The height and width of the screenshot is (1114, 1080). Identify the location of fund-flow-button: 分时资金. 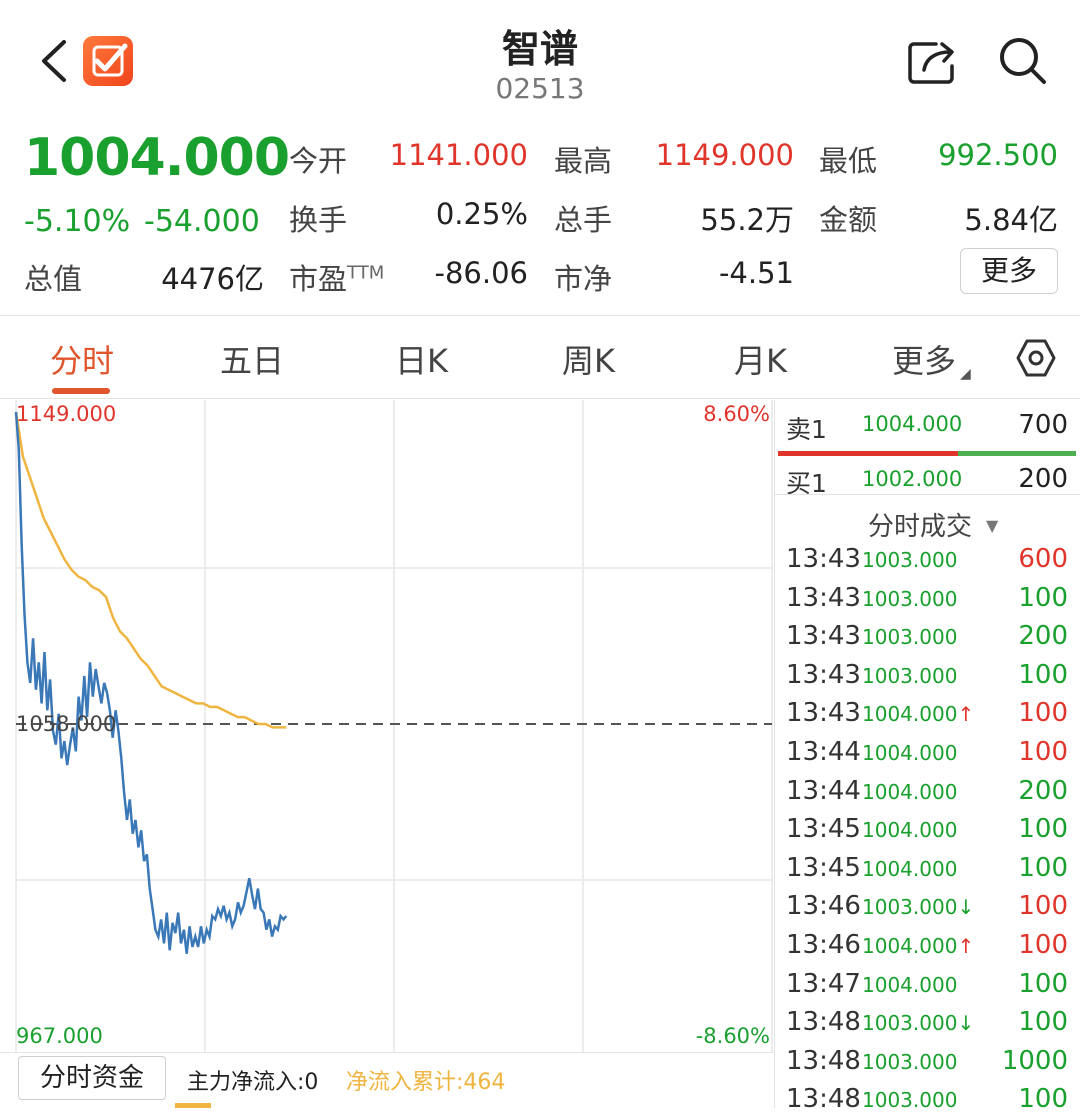
(92, 1078).